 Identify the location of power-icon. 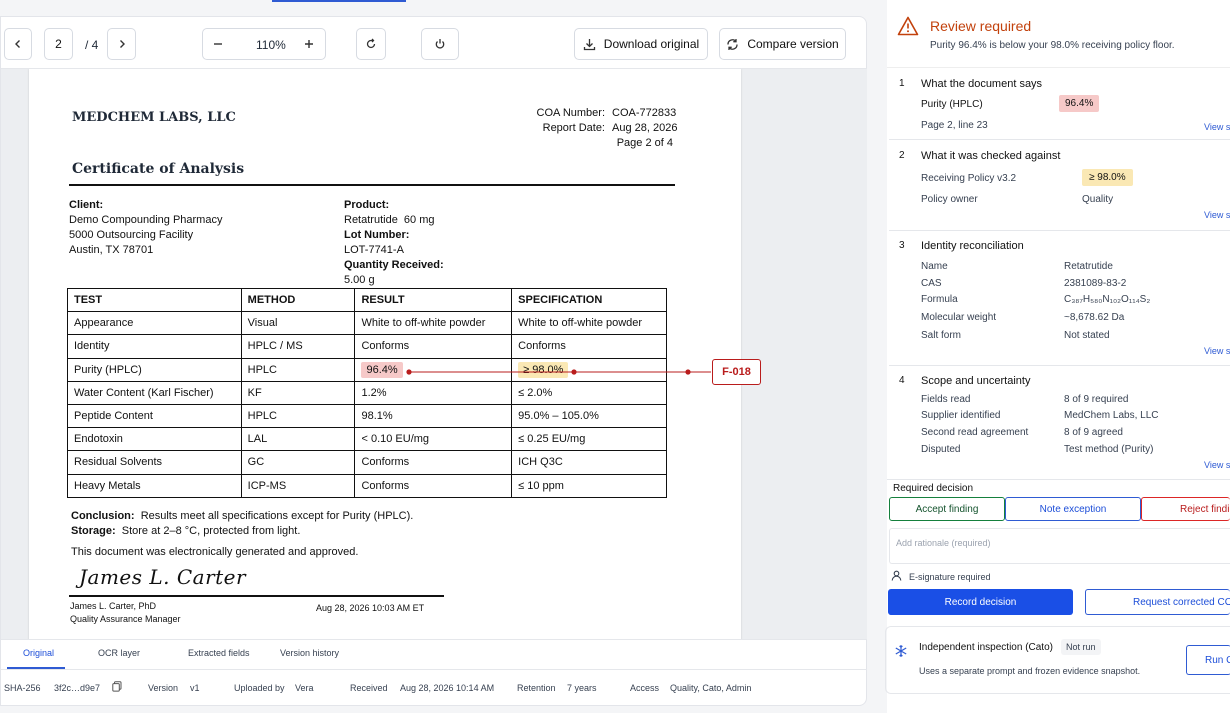
(440, 44).